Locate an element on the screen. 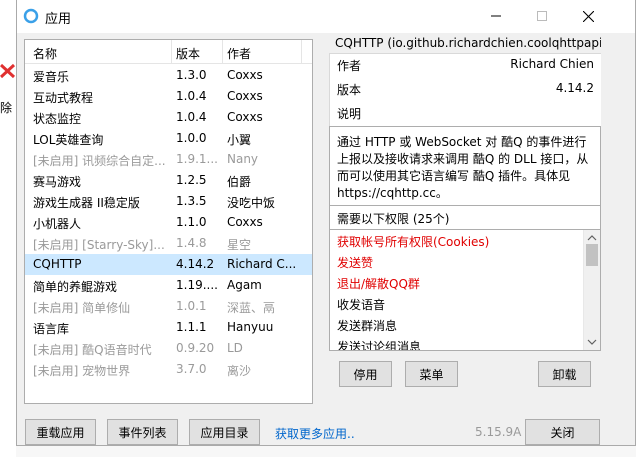 The height and width of the screenshot is (457, 636). app-logo-icon is located at coordinates (31, 16).